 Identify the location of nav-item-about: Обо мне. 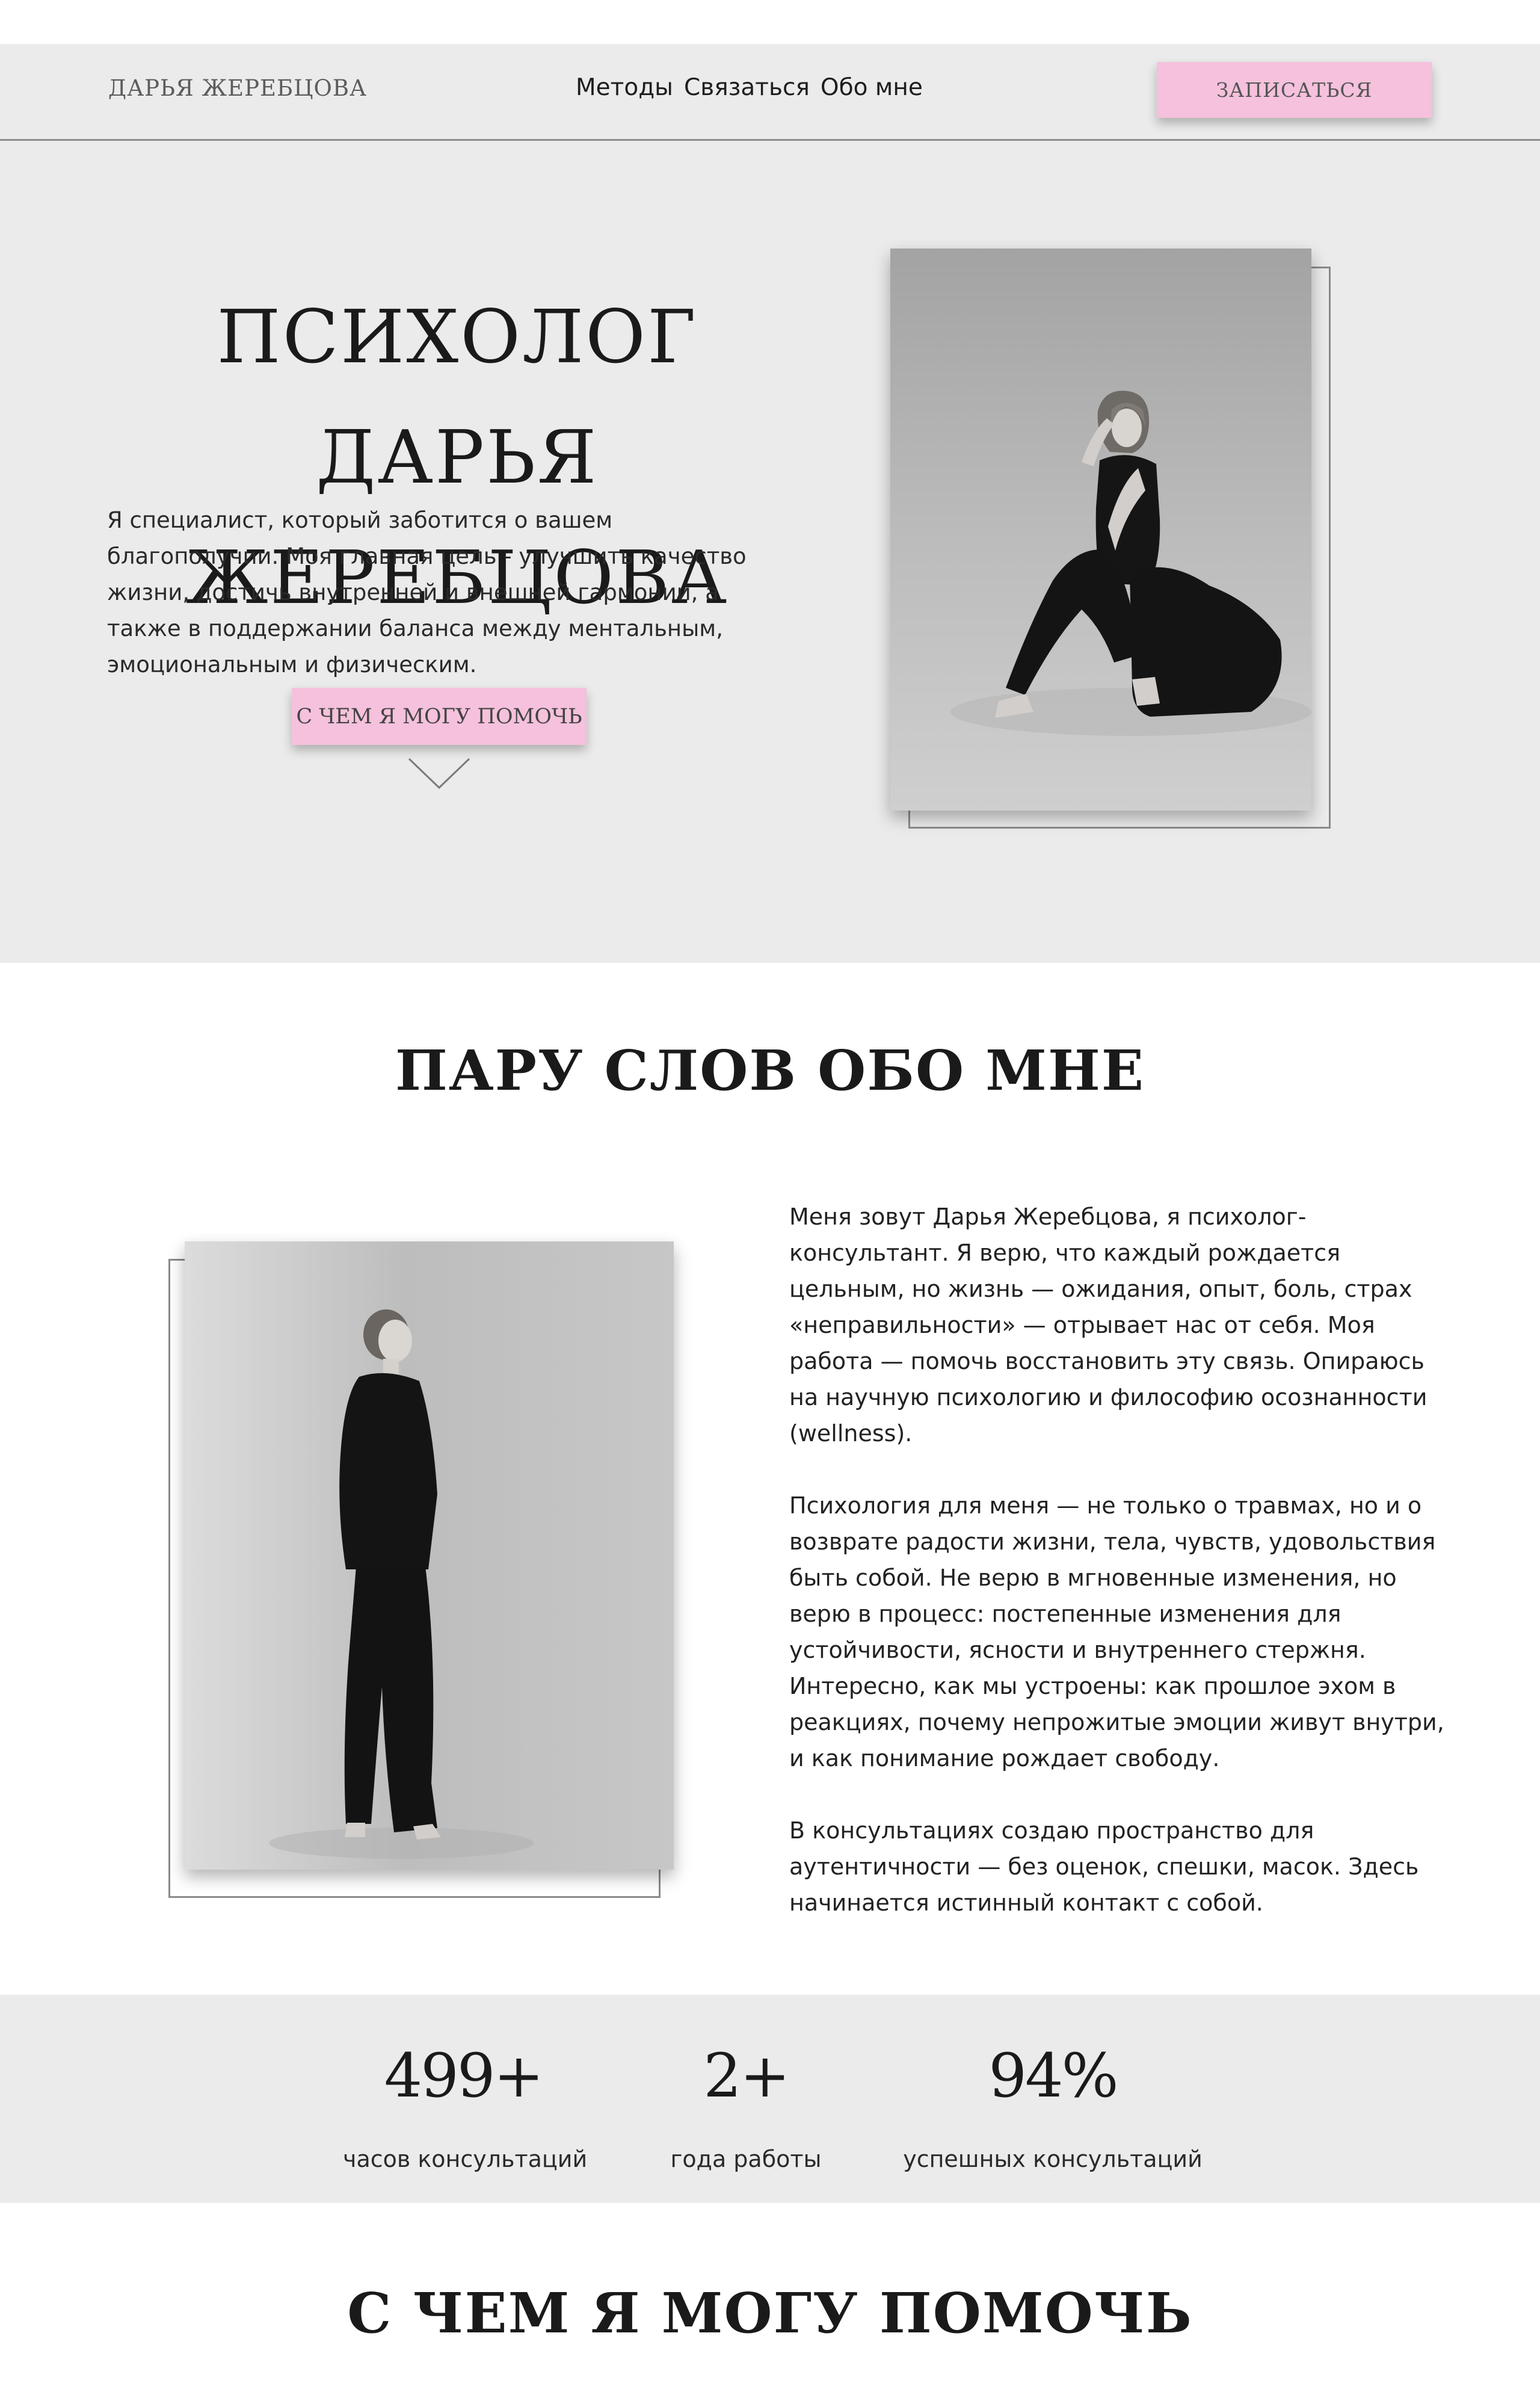
(872, 87).